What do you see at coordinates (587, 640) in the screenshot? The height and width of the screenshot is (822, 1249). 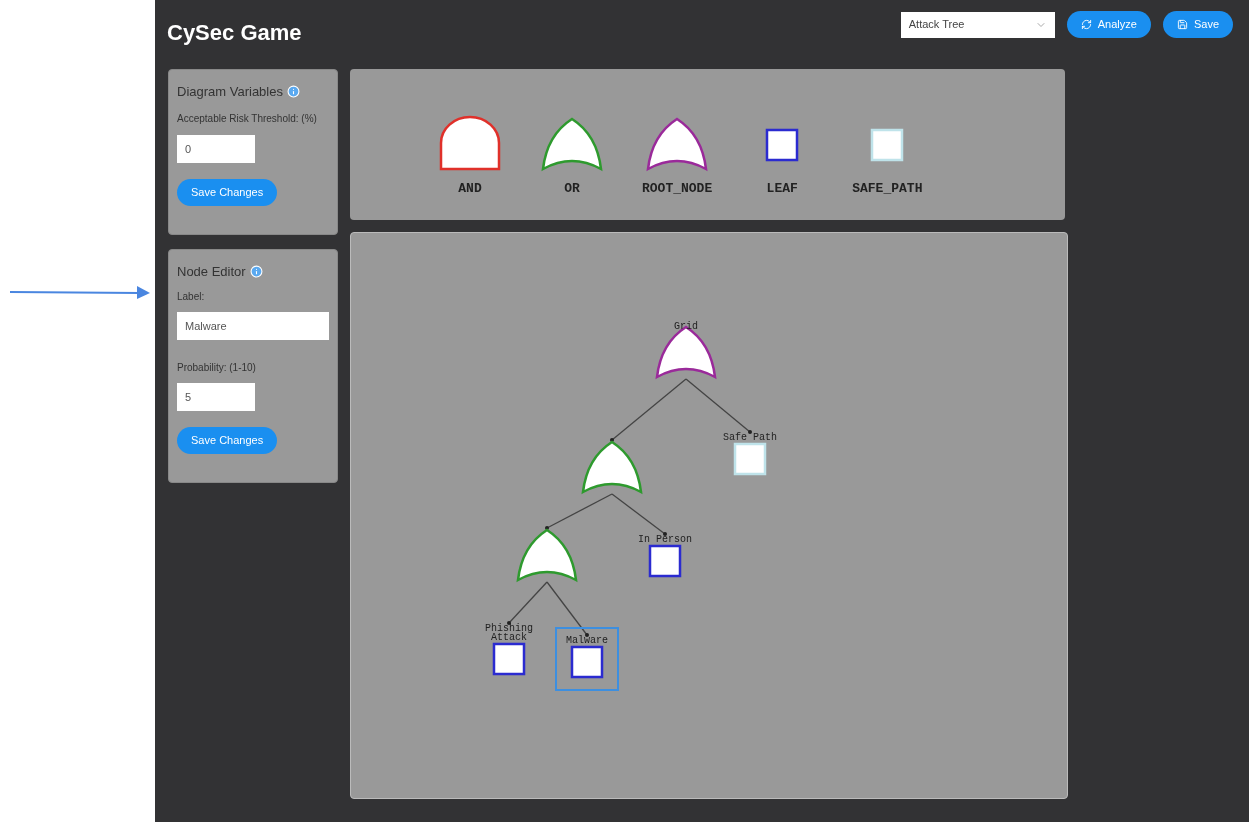 I see `node-label: Malware` at bounding box center [587, 640].